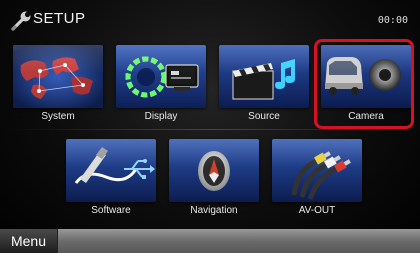  I want to click on menu-button: Menu, so click(29, 241).